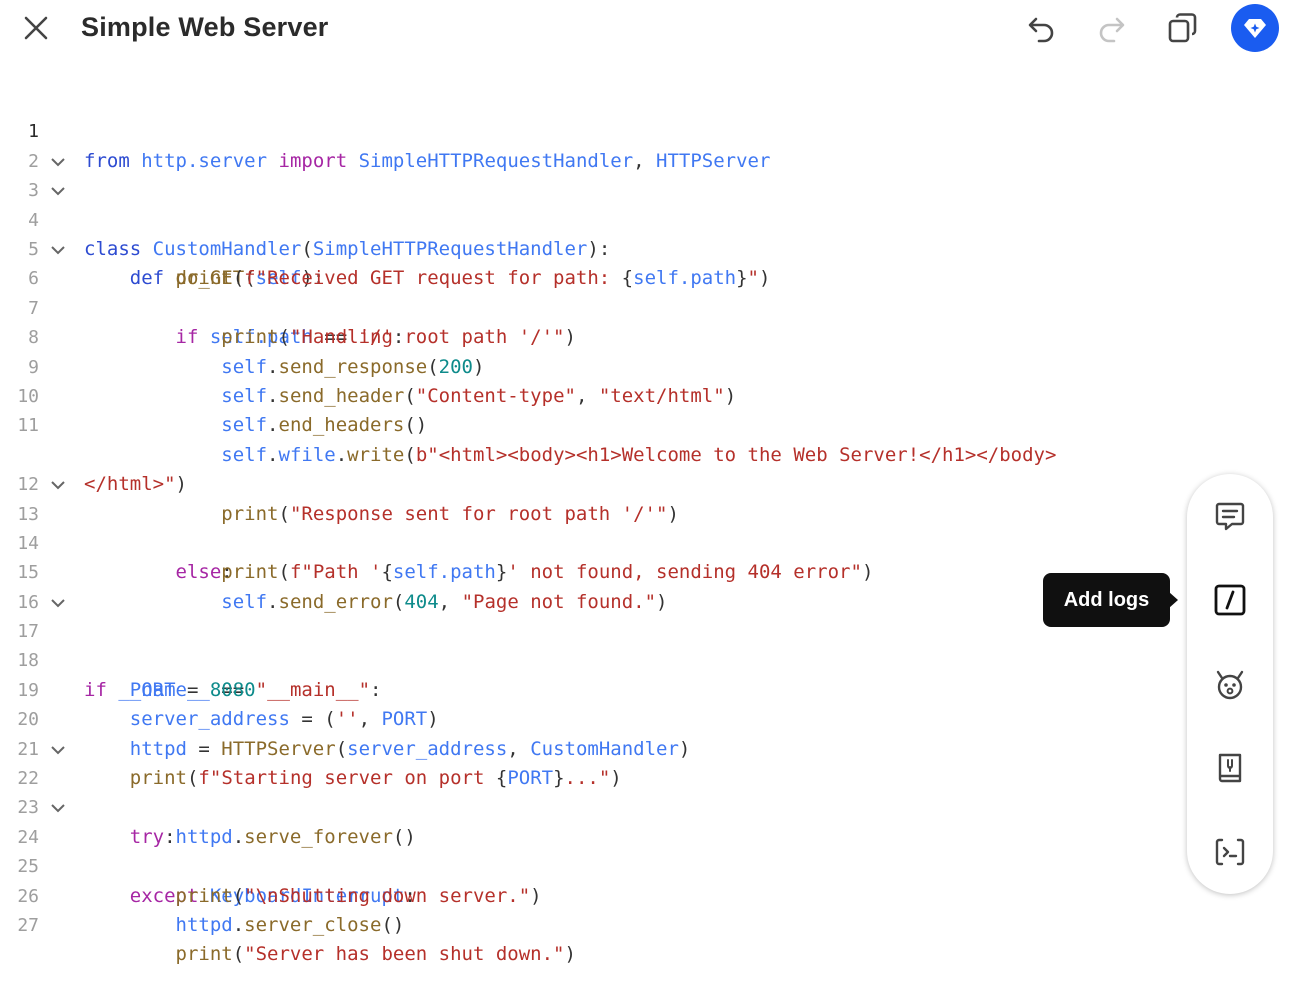 This screenshot has height=999, width=1289. I want to click on app-header: Simple Web Server, so click(644, 28).